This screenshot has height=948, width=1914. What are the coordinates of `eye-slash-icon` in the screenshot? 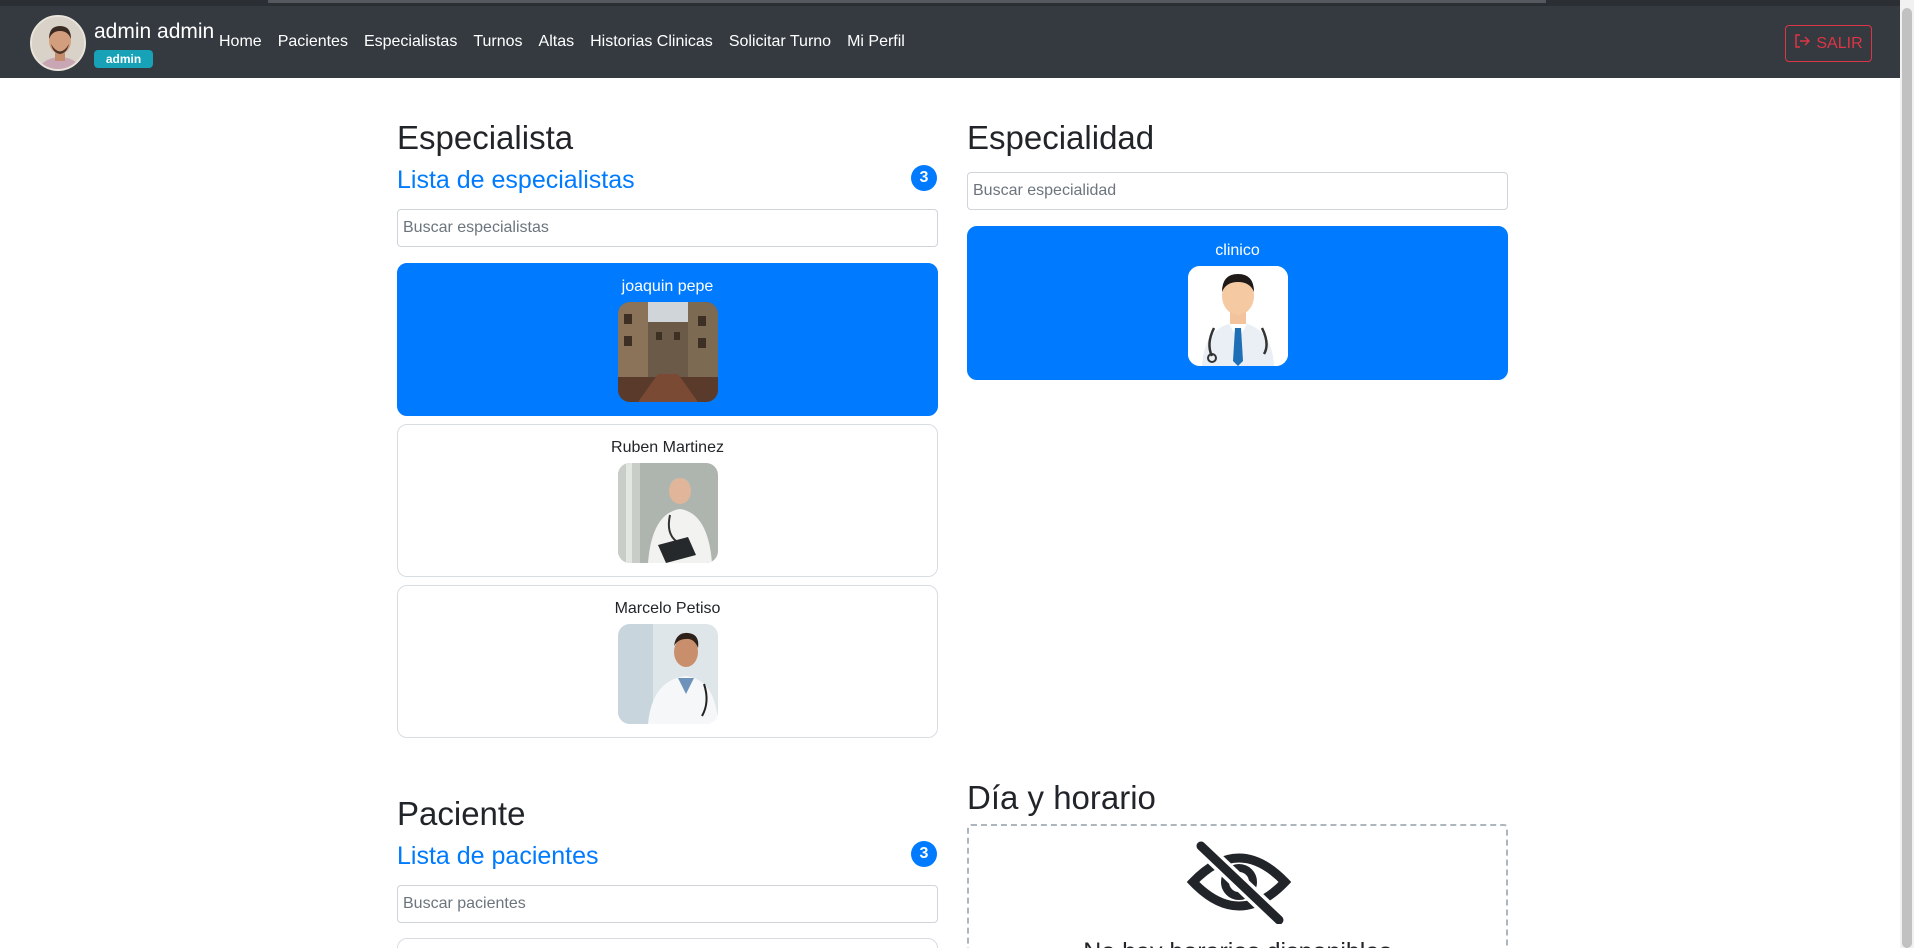 It's located at (1239, 884).